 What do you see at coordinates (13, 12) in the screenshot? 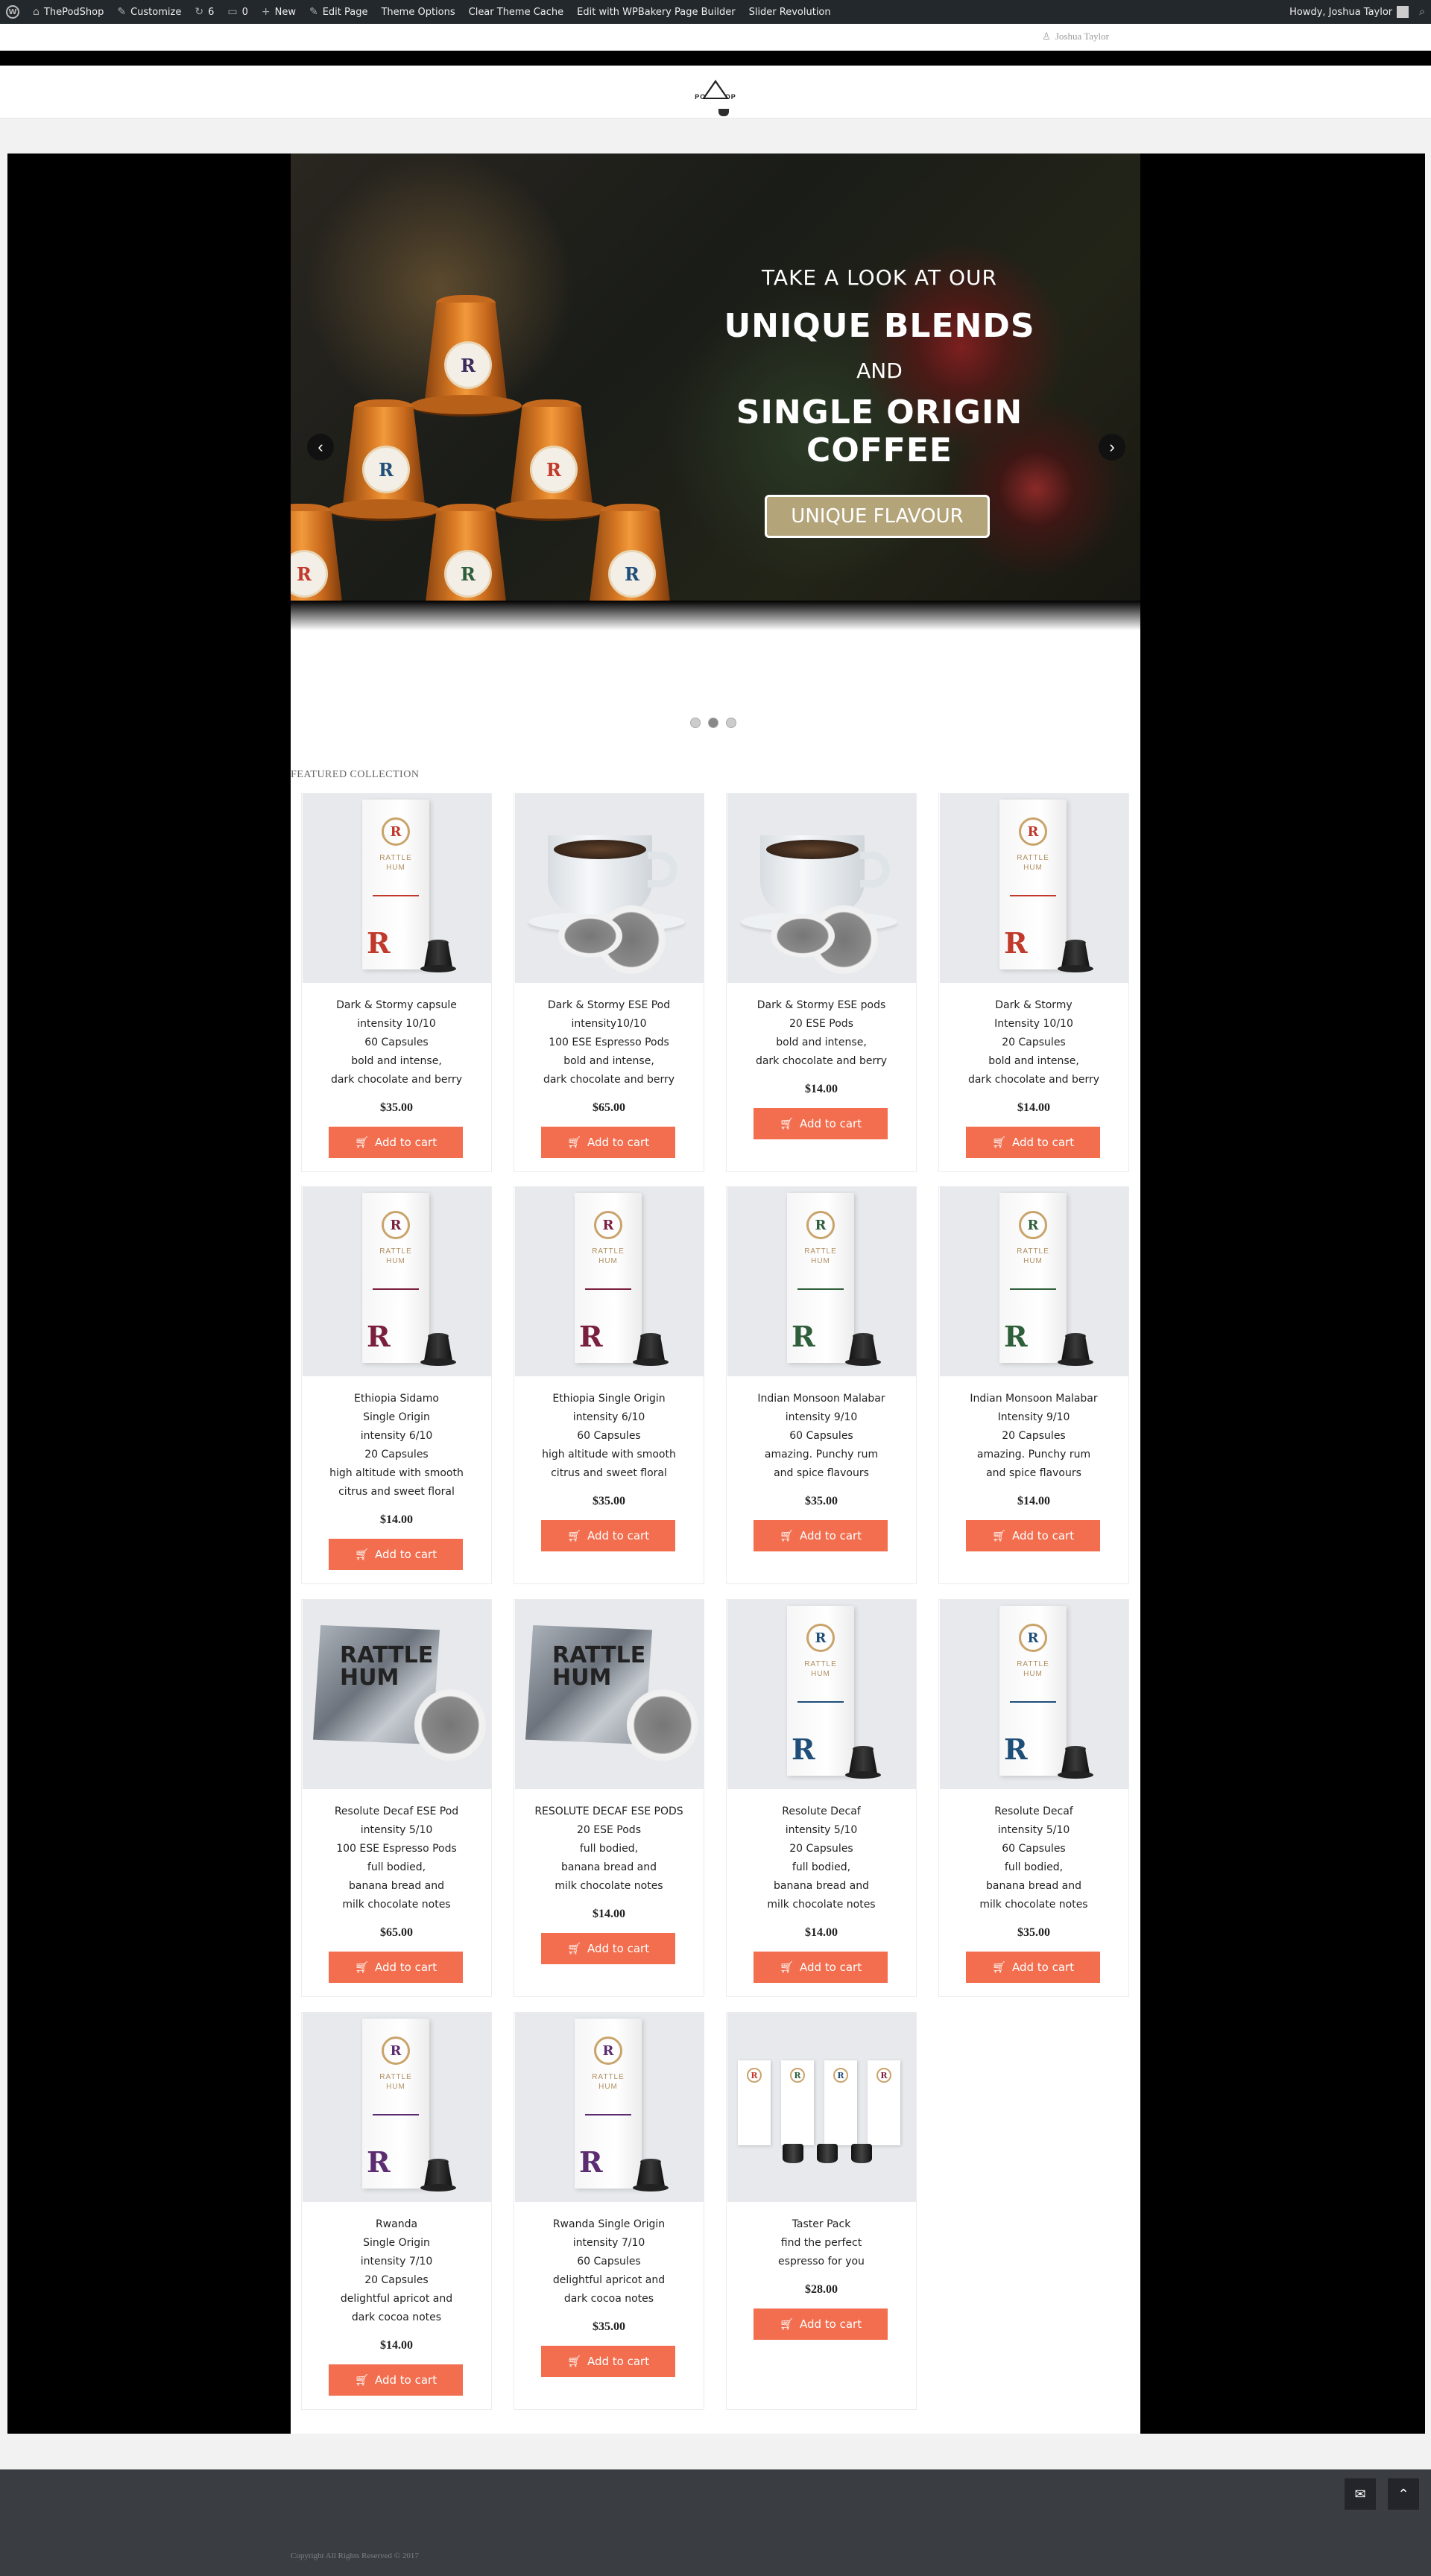
I see `wordpress-menu: W` at bounding box center [13, 12].